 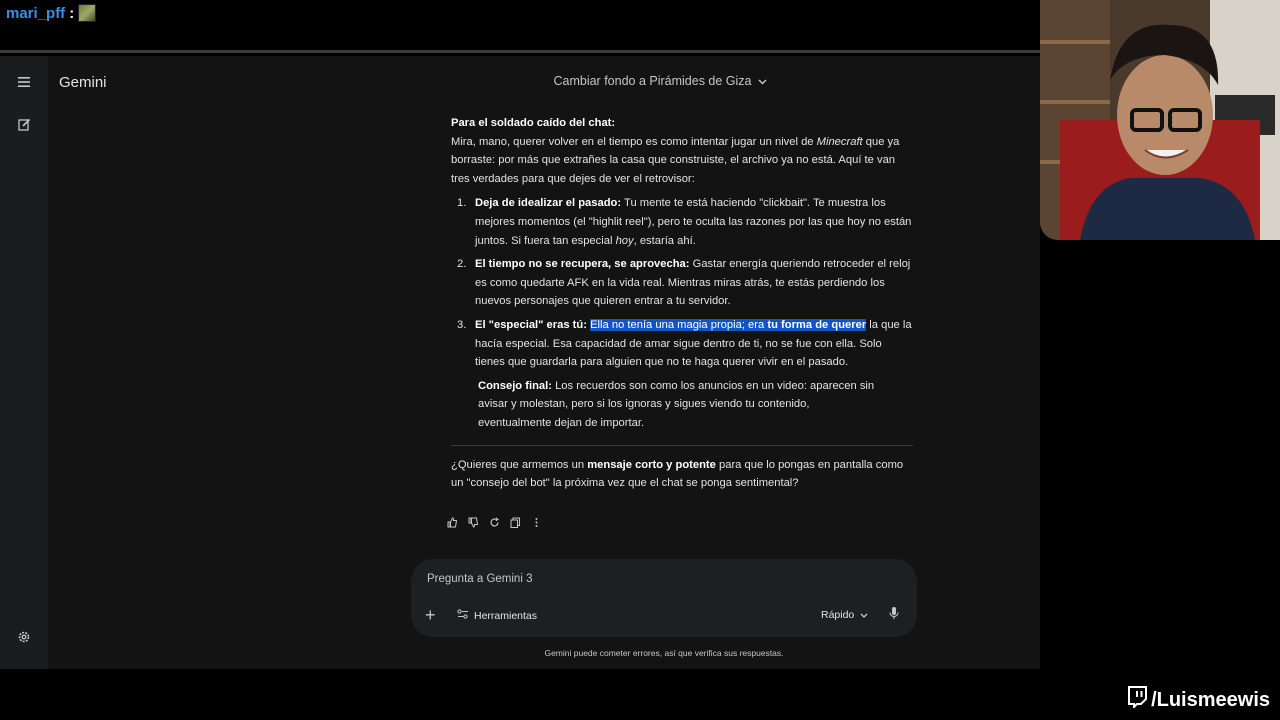 I want to click on chat-username: mari_pff, so click(x=36, y=13).